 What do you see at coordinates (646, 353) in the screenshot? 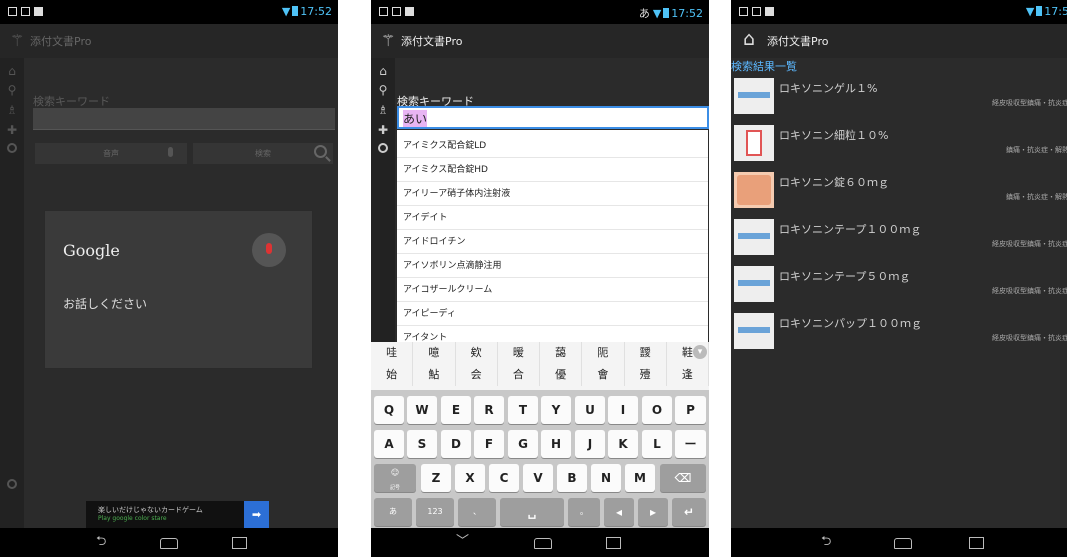
I see `candidate: 靉` at bounding box center [646, 353].